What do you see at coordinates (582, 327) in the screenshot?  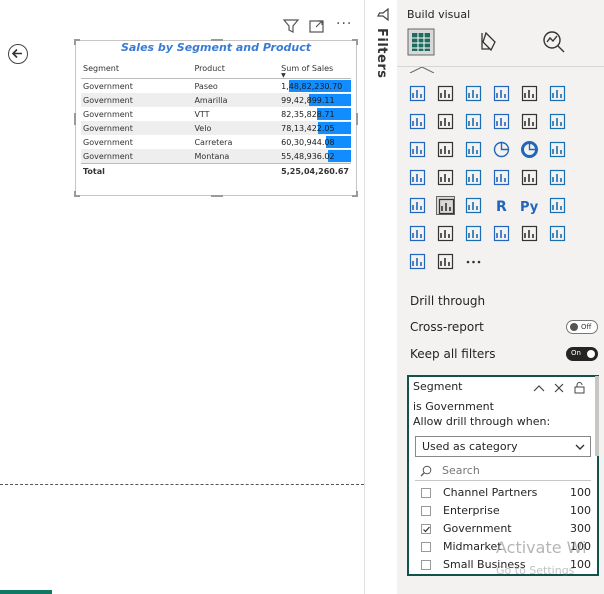 I see `cross-report-toggle: Off` at bounding box center [582, 327].